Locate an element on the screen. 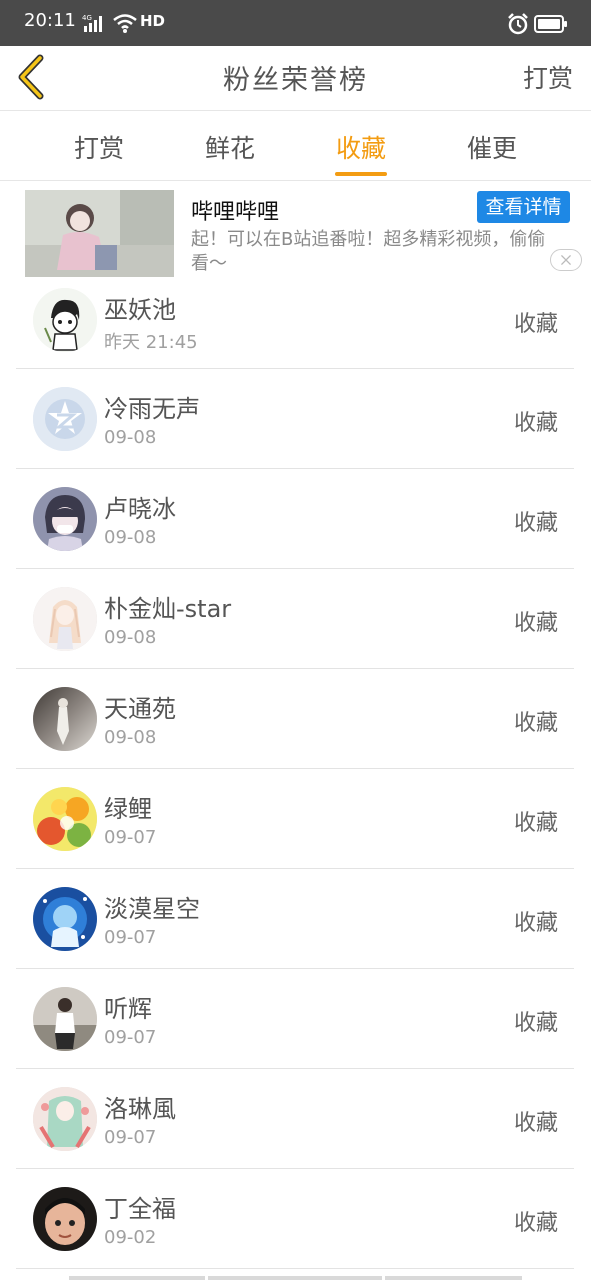 The image size is (591, 1280). view-details-button: 查看详情 is located at coordinates (523, 207).